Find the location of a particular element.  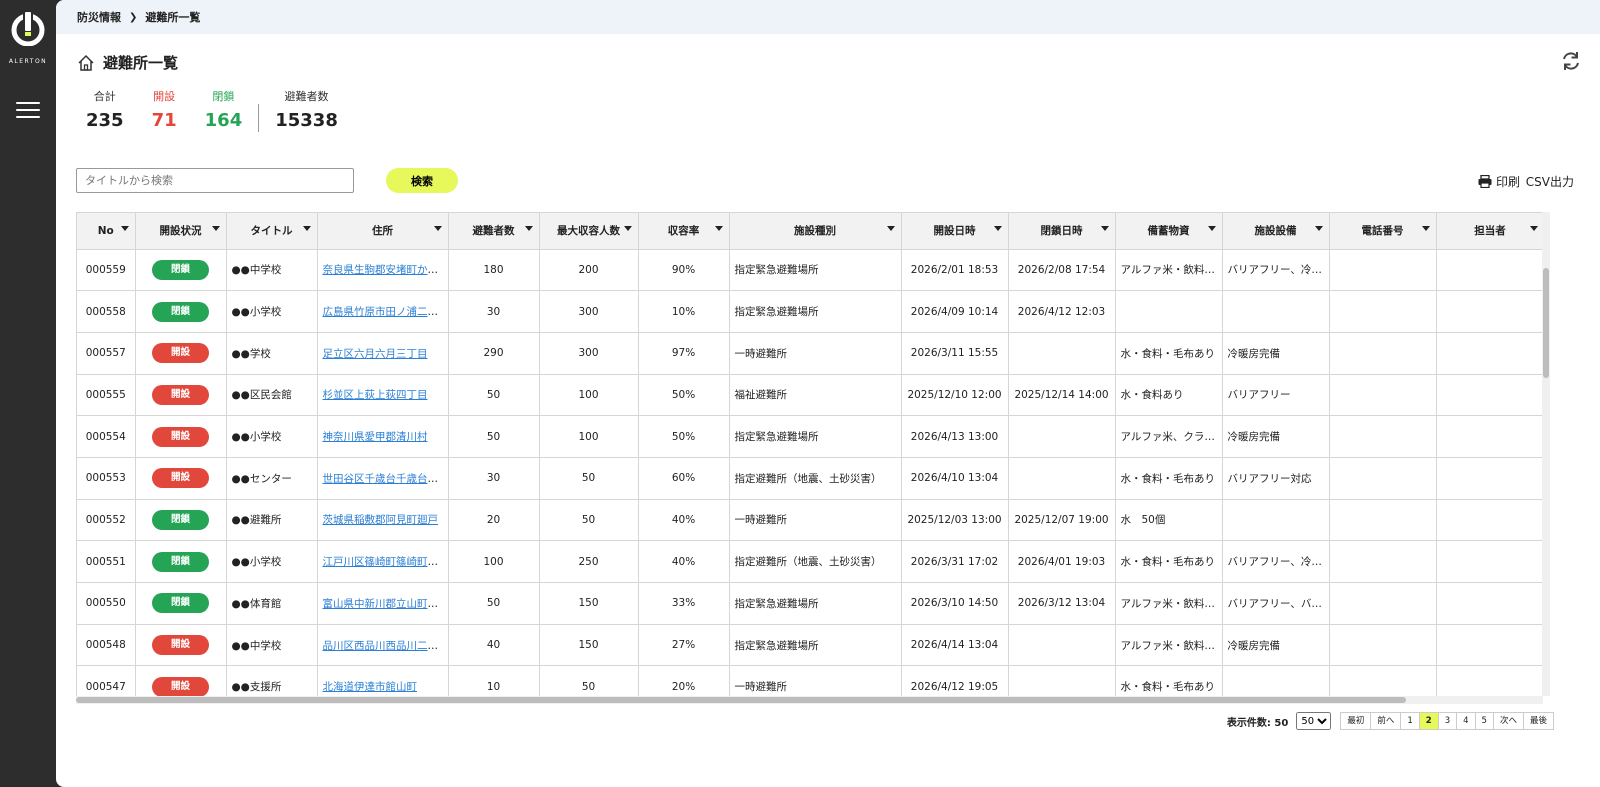

cell-type: 指定緊急避難場所 is located at coordinates (815, 436).